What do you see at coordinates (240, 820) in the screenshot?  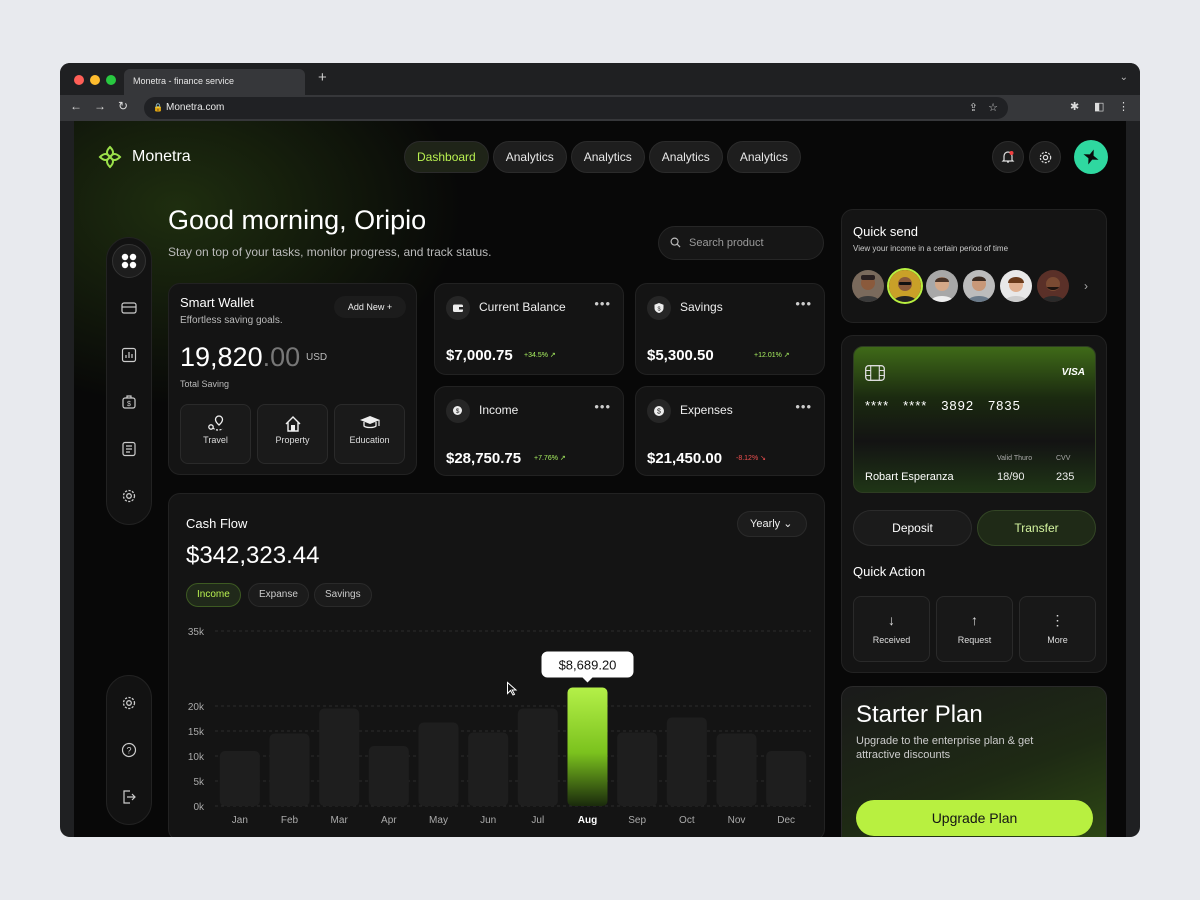 I see `x-tick-label: Jan` at bounding box center [240, 820].